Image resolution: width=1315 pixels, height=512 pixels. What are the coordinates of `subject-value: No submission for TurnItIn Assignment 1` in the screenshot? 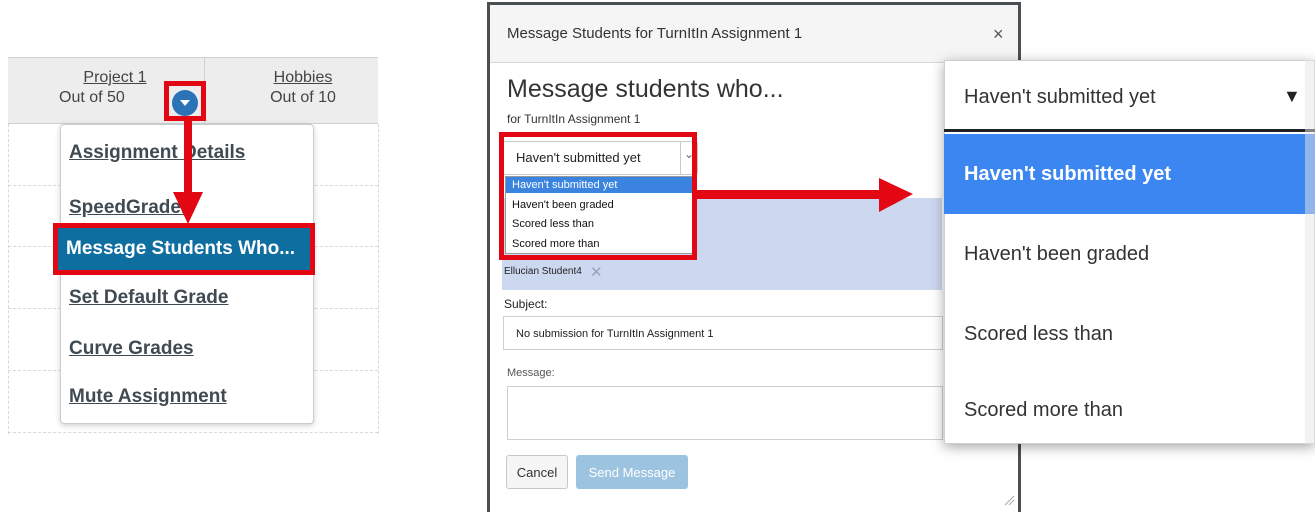 It's located at (615, 334).